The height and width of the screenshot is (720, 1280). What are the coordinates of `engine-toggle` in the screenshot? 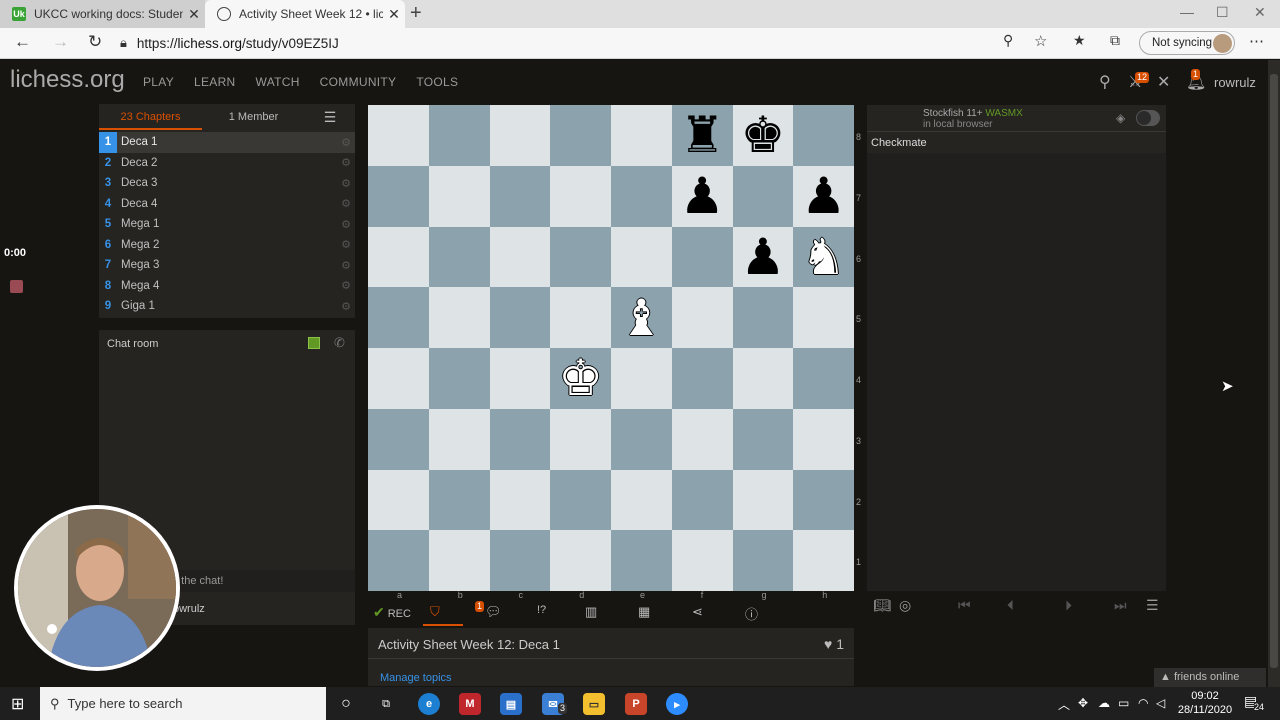 It's located at (1148, 118).